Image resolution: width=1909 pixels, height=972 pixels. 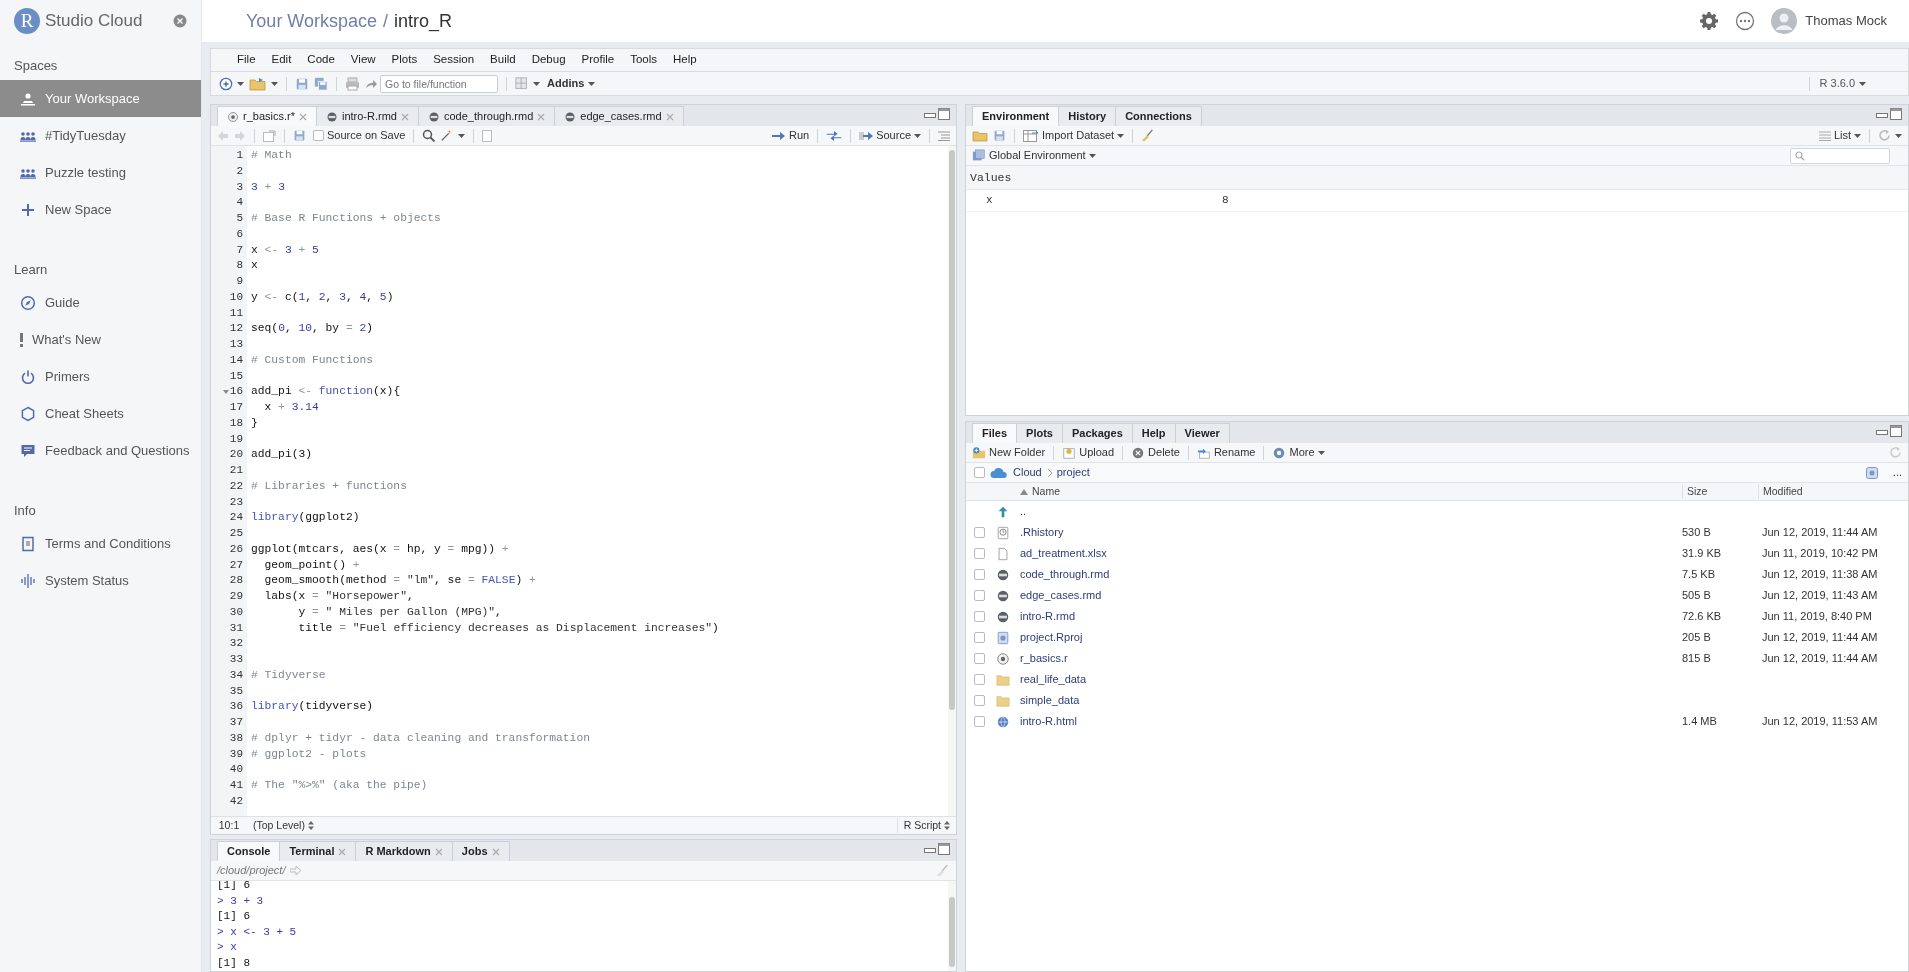 I want to click on arrow-icon, so click(x=296, y=870).